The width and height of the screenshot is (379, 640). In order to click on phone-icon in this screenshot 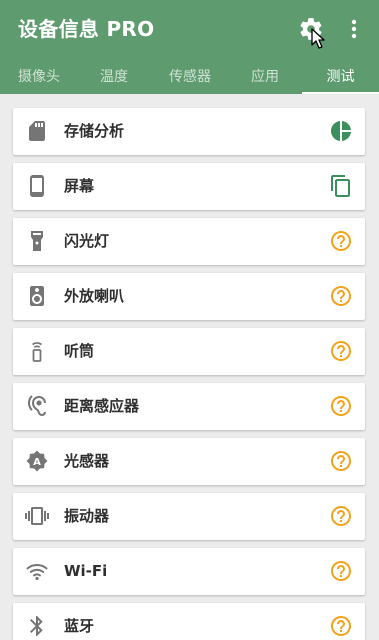, I will do `click(37, 186)`.